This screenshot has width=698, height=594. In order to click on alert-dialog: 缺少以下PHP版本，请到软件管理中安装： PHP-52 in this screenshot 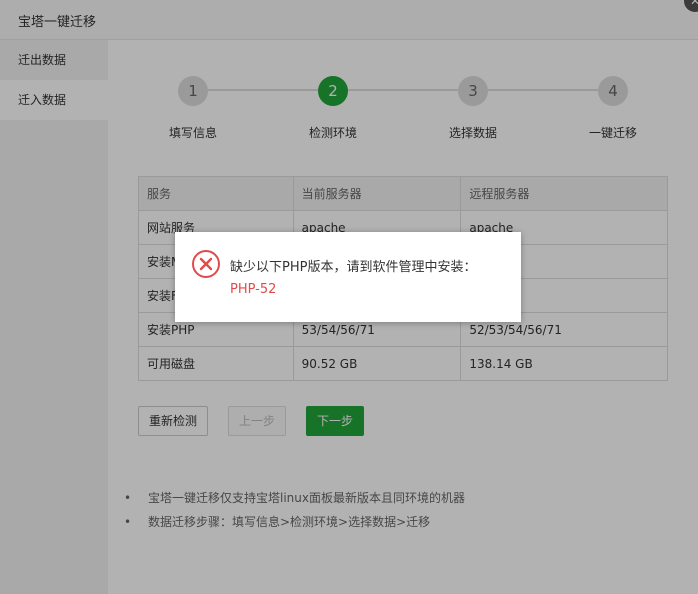, I will do `click(348, 277)`.